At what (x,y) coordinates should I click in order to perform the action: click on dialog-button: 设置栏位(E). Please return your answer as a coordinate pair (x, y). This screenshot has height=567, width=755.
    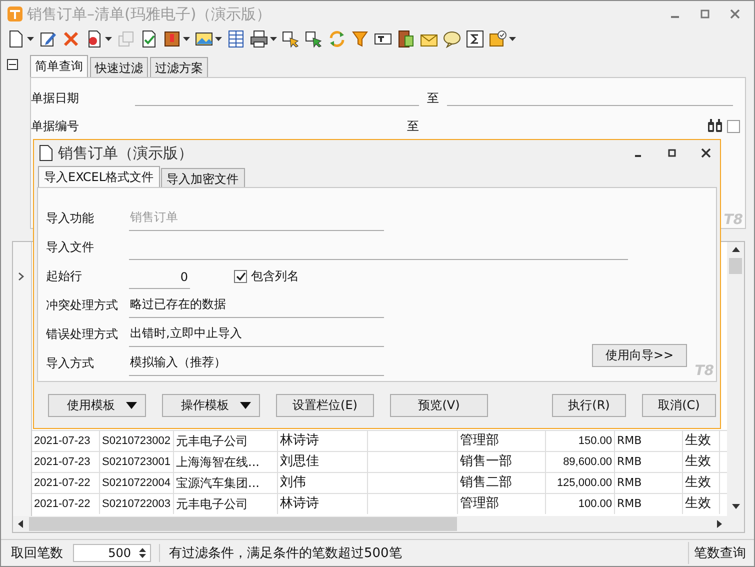
    Looking at the image, I should click on (325, 405).